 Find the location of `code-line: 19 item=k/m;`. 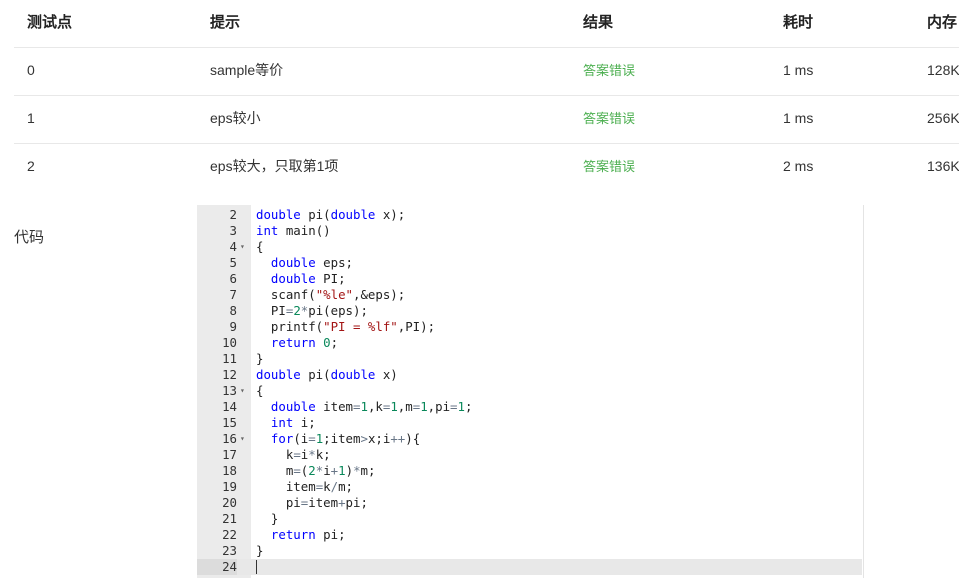

code-line: 19 item=k/m; is located at coordinates (529, 487).